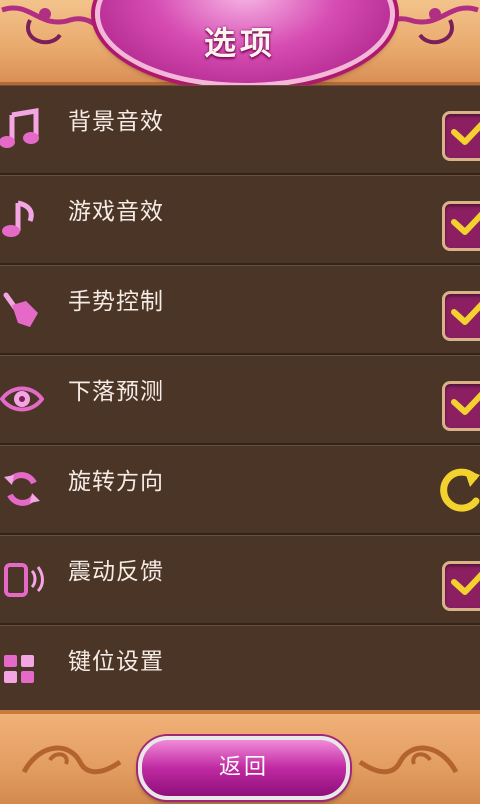 Image resolution: width=480 pixels, height=804 pixels. What do you see at coordinates (116, 662) in the screenshot?
I see `option-label: 键位设置` at bounding box center [116, 662].